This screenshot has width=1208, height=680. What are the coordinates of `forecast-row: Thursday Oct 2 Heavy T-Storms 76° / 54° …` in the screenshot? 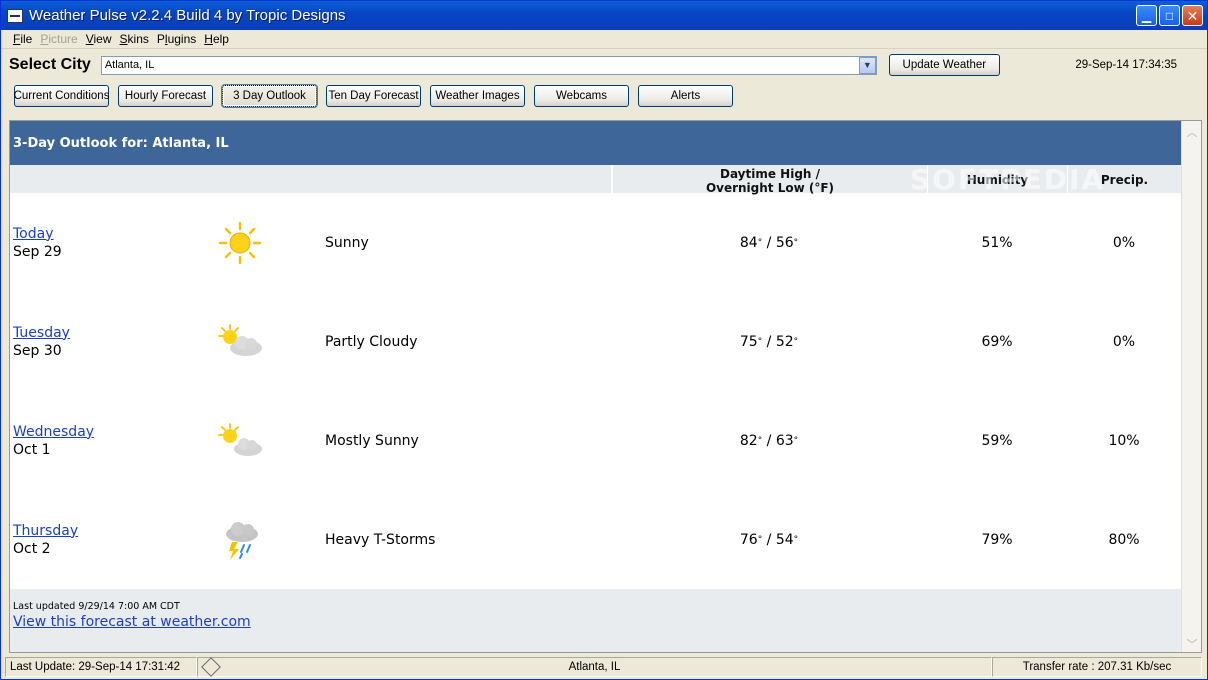 It's located at (595, 539).